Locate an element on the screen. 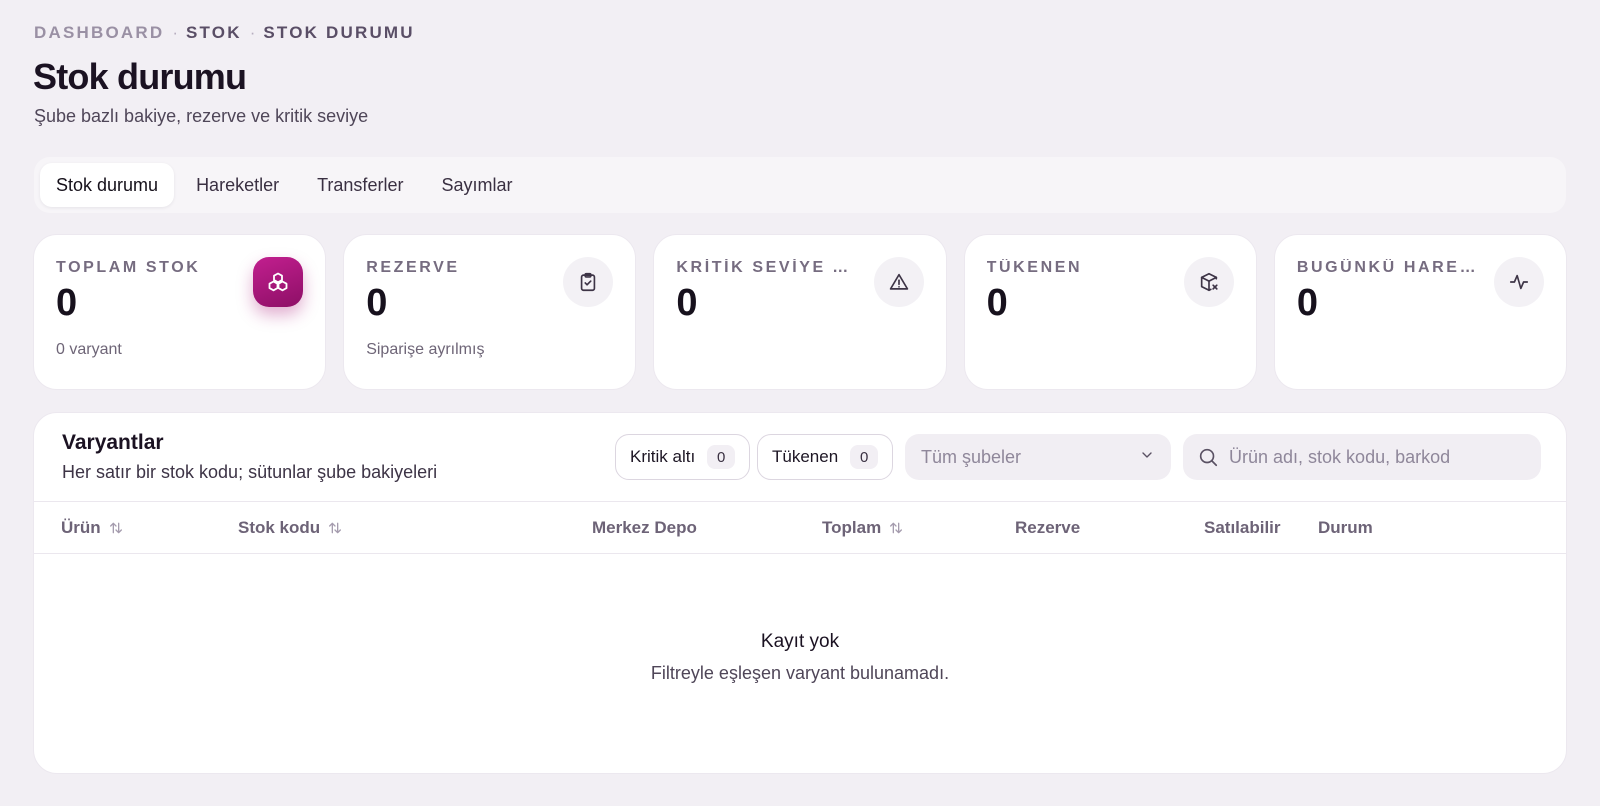 The width and height of the screenshot is (1600, 806). breadcrumb-item-stok: STOK is located at coordinates (214, 33).